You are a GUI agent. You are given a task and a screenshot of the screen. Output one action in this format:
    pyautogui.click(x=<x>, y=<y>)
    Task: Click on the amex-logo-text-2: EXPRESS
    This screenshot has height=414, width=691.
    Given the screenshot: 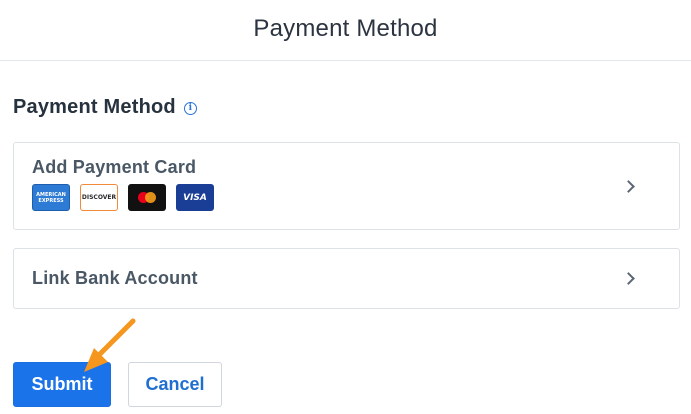 What is the action you would take?
    pyautogui.click(x=51, y=200)
    